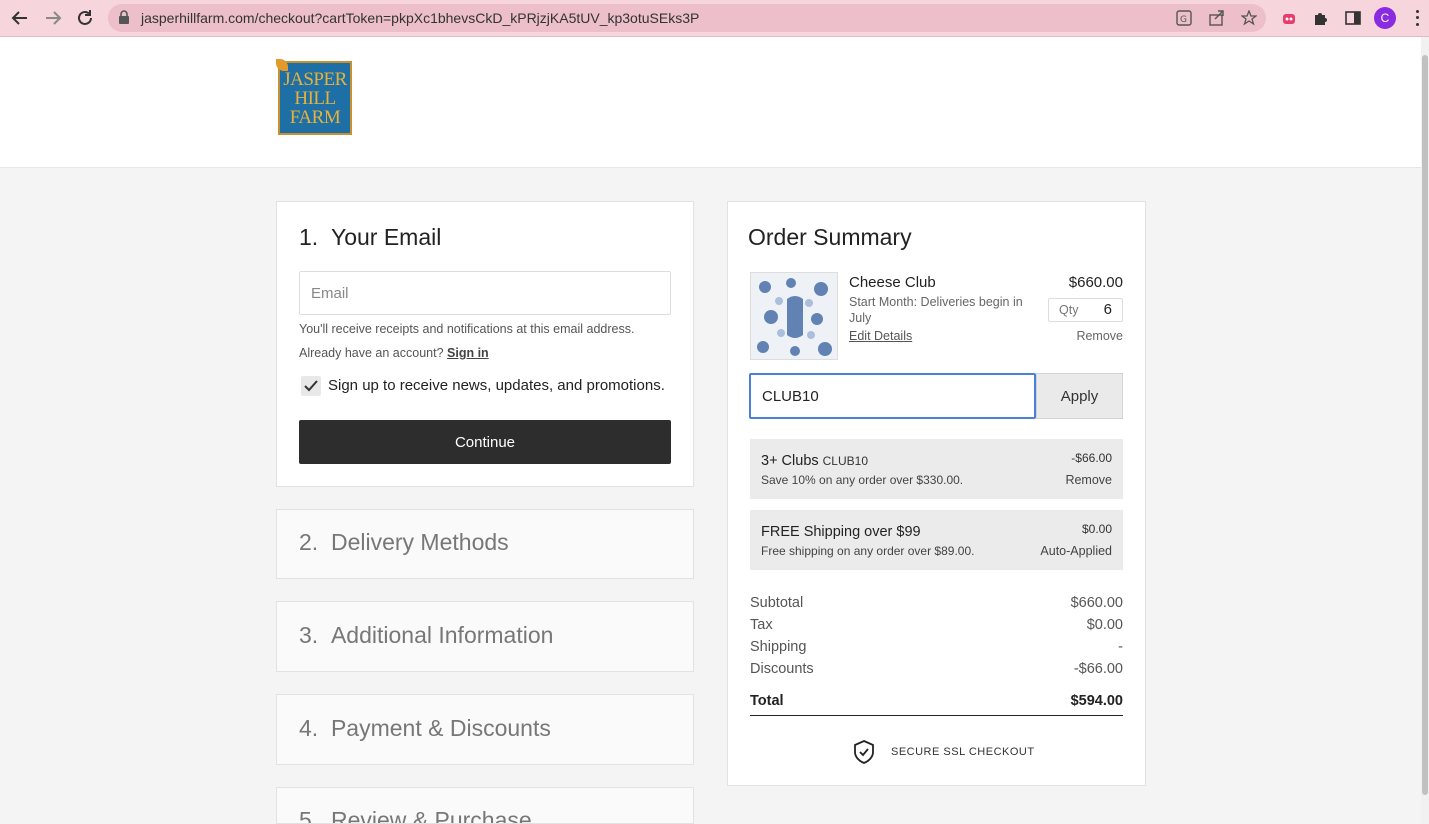  I want to click on checkmark-icon, so click(311, 386).